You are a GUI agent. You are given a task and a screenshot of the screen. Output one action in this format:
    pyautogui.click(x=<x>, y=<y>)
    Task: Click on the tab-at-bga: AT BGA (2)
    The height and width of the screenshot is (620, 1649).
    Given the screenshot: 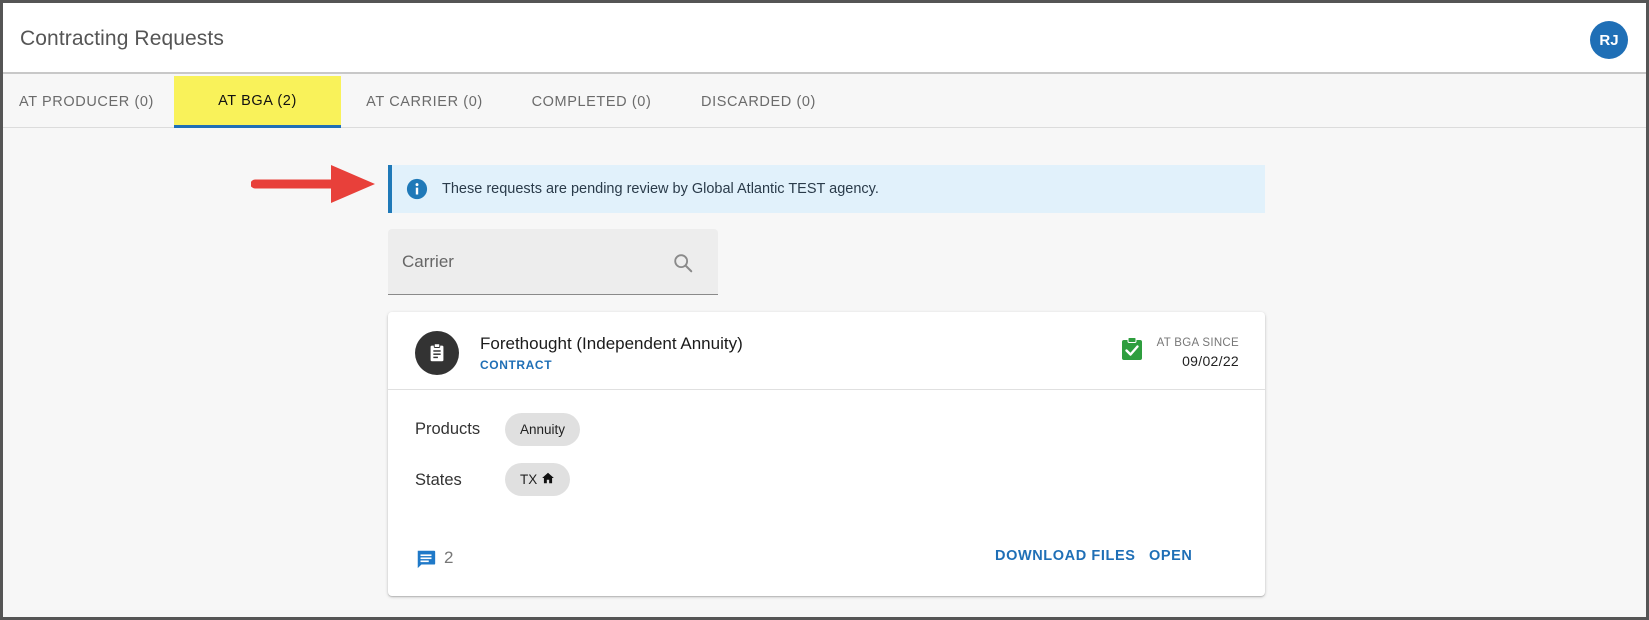 What is the action you would take?
    pyautogui.click(x=257, y=102)
    